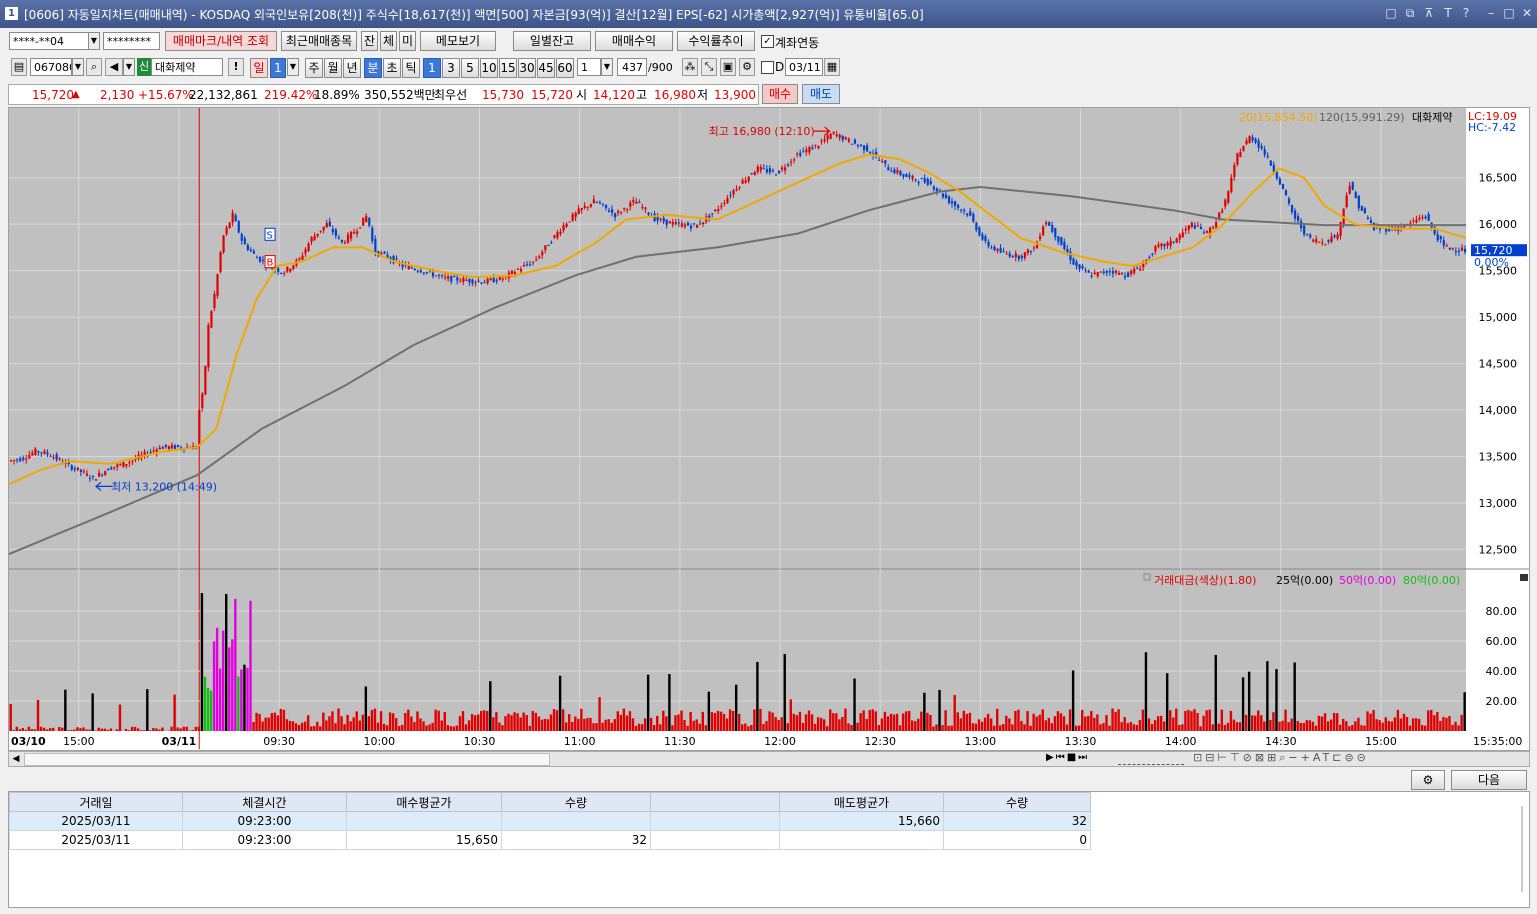  Describe the element at coordinates (565, 68) in the screenshot. I see `minute-60: 60` at that location.